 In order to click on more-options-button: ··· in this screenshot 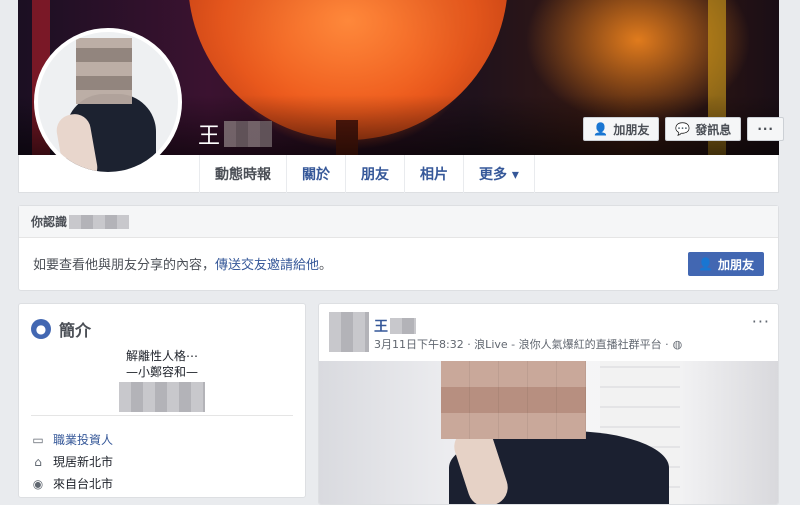, I will do `click(765, 129)`.